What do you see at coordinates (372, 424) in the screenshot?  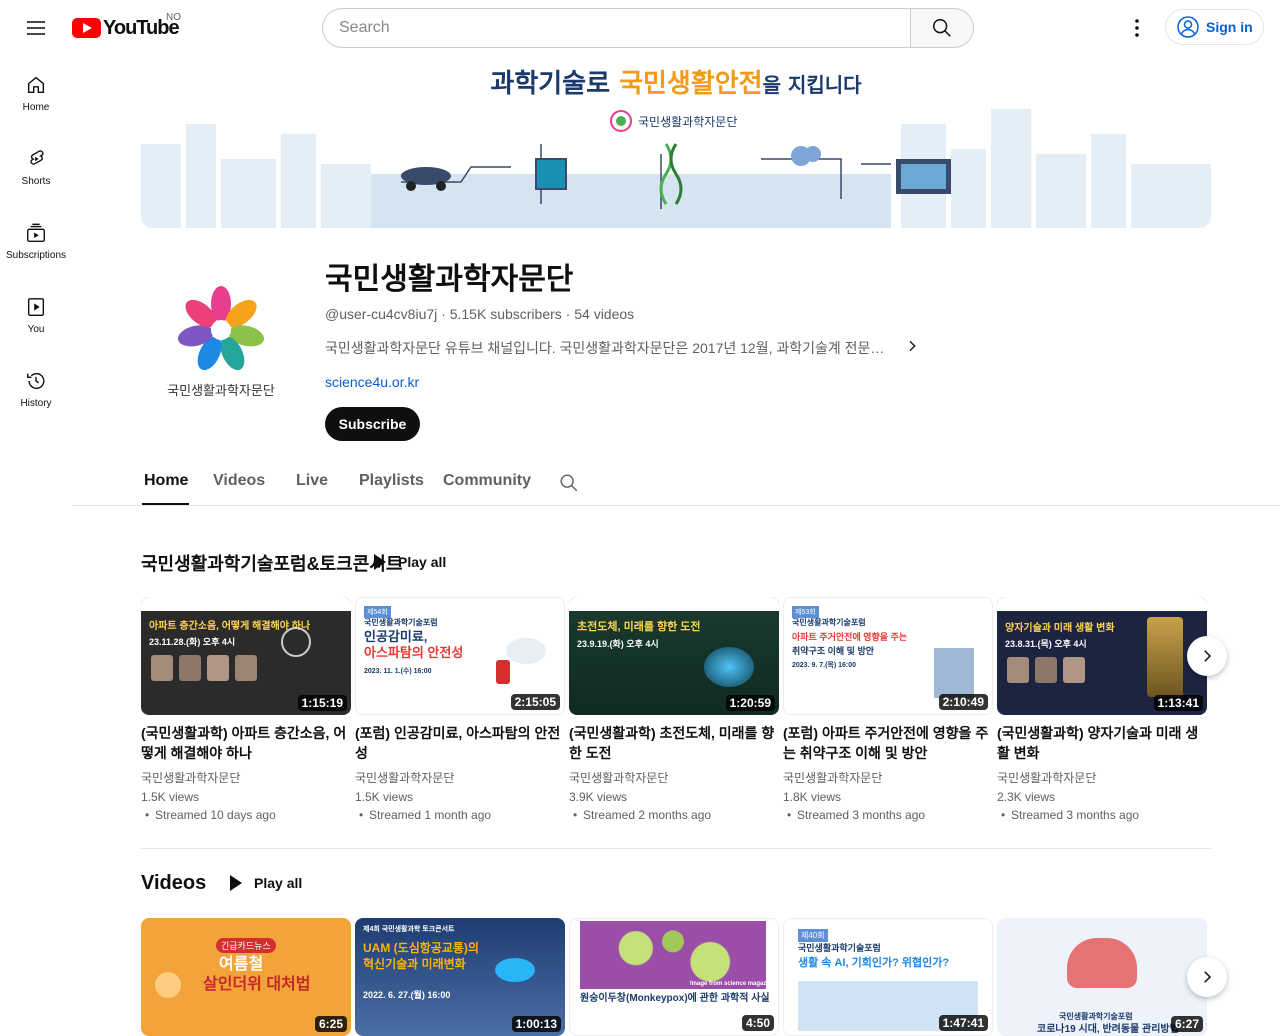 I see `subscribe-button: Subscribe` at bounding box center [372, 424].